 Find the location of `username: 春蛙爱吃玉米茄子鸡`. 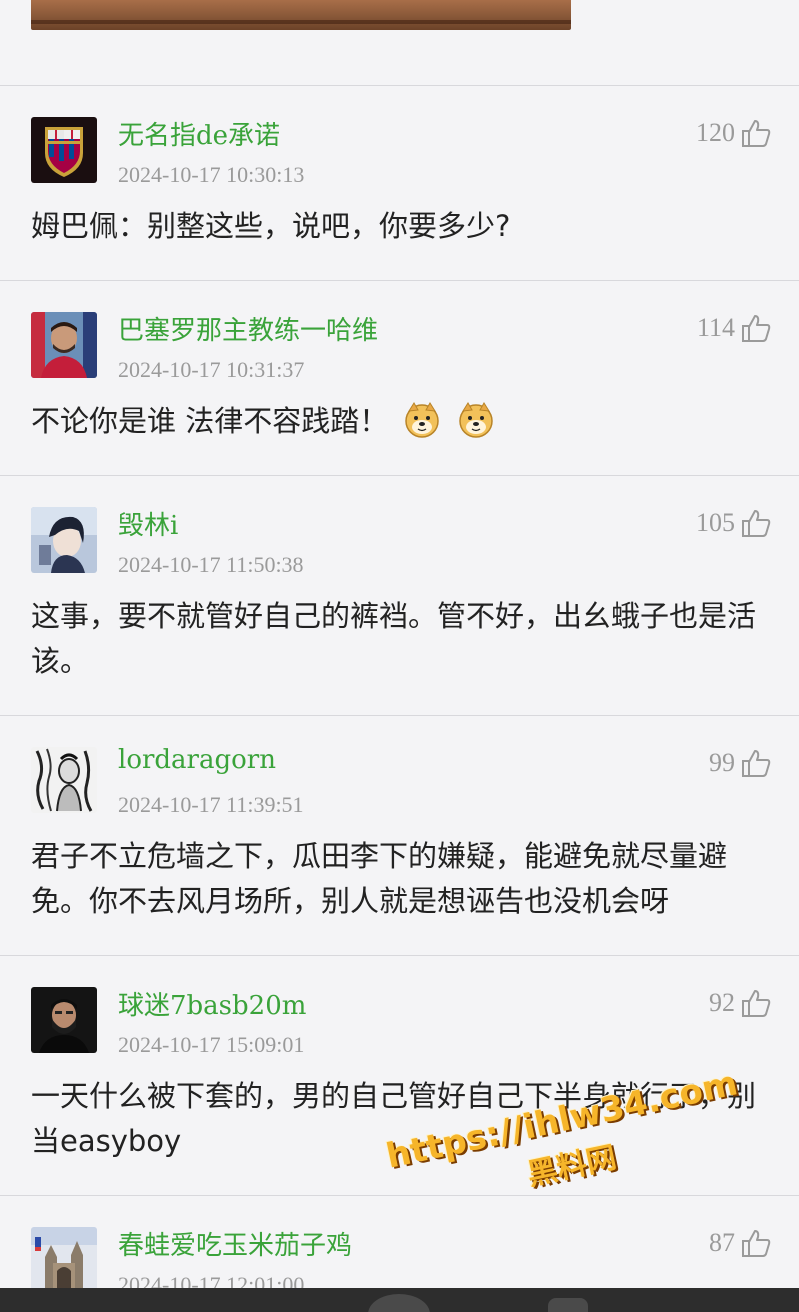

username: 春蛙爱吃玉米茄子鸡 is located at coordinates (235, 1243).